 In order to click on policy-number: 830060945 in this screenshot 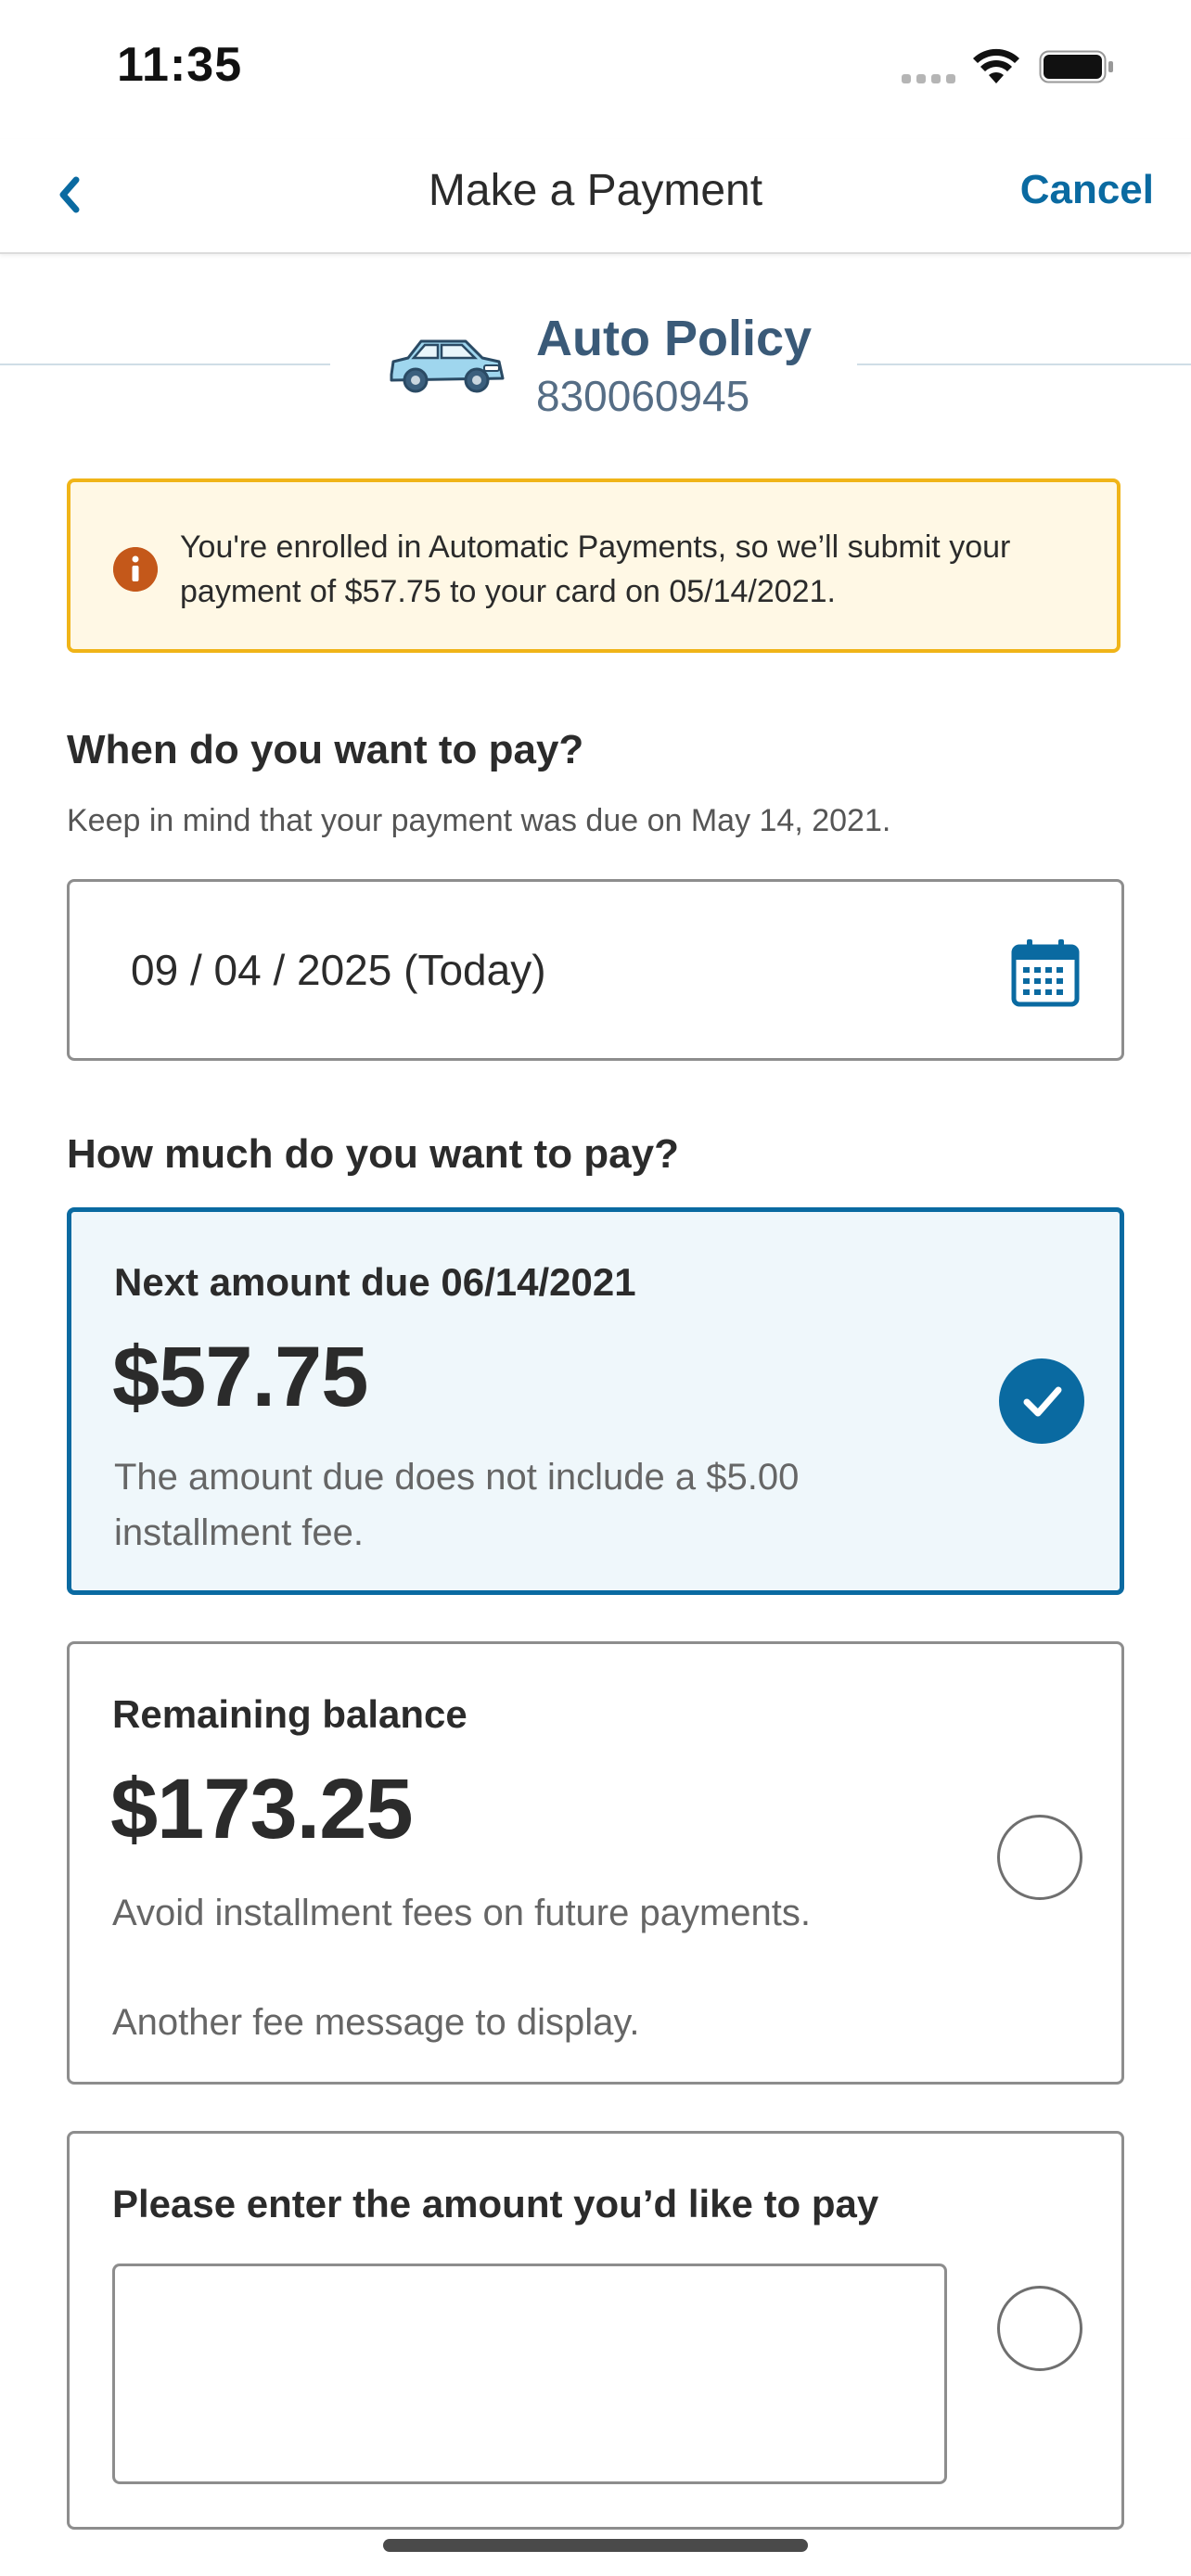, I will do `click(643, 396)`.